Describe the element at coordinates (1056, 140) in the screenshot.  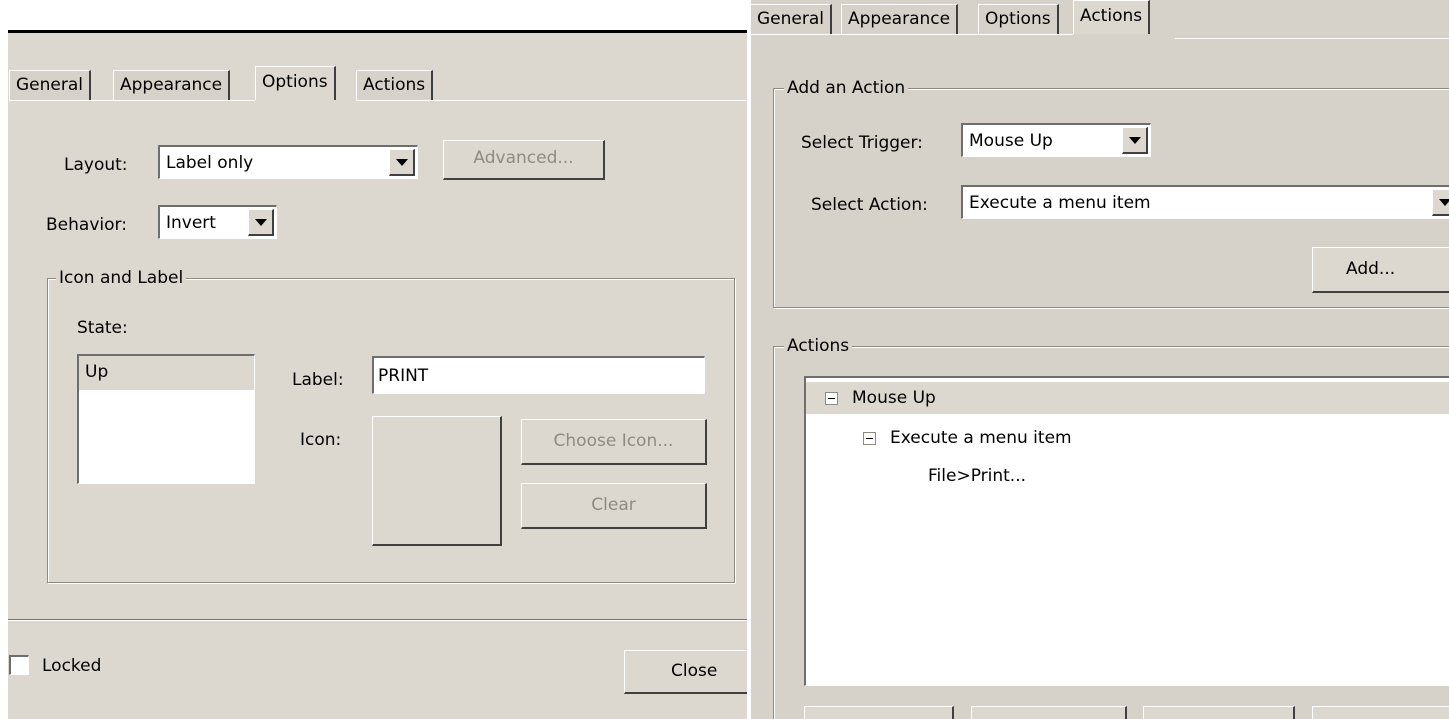
I see `trigger-select: Mouse Up` at that location.